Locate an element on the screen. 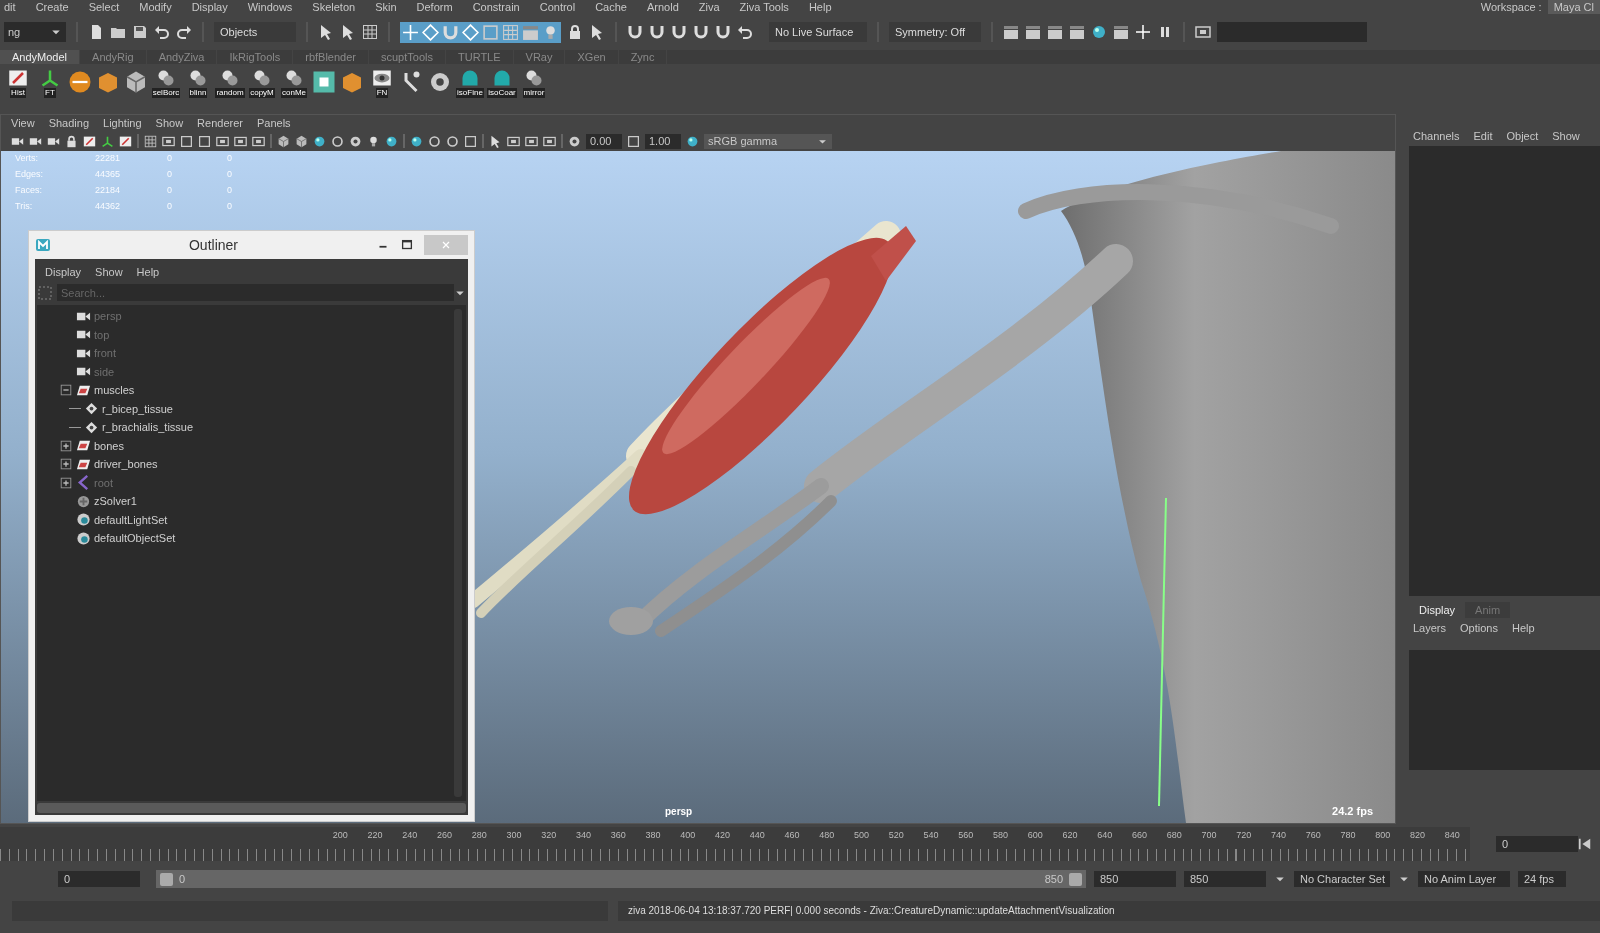  collapse-icon is located at coordinates (66, 390).